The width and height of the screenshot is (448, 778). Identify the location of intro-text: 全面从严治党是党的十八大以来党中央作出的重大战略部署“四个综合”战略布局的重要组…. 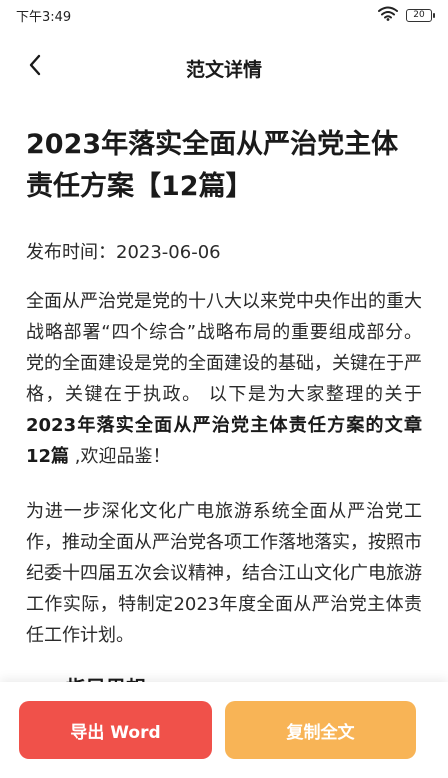
(224, 348).